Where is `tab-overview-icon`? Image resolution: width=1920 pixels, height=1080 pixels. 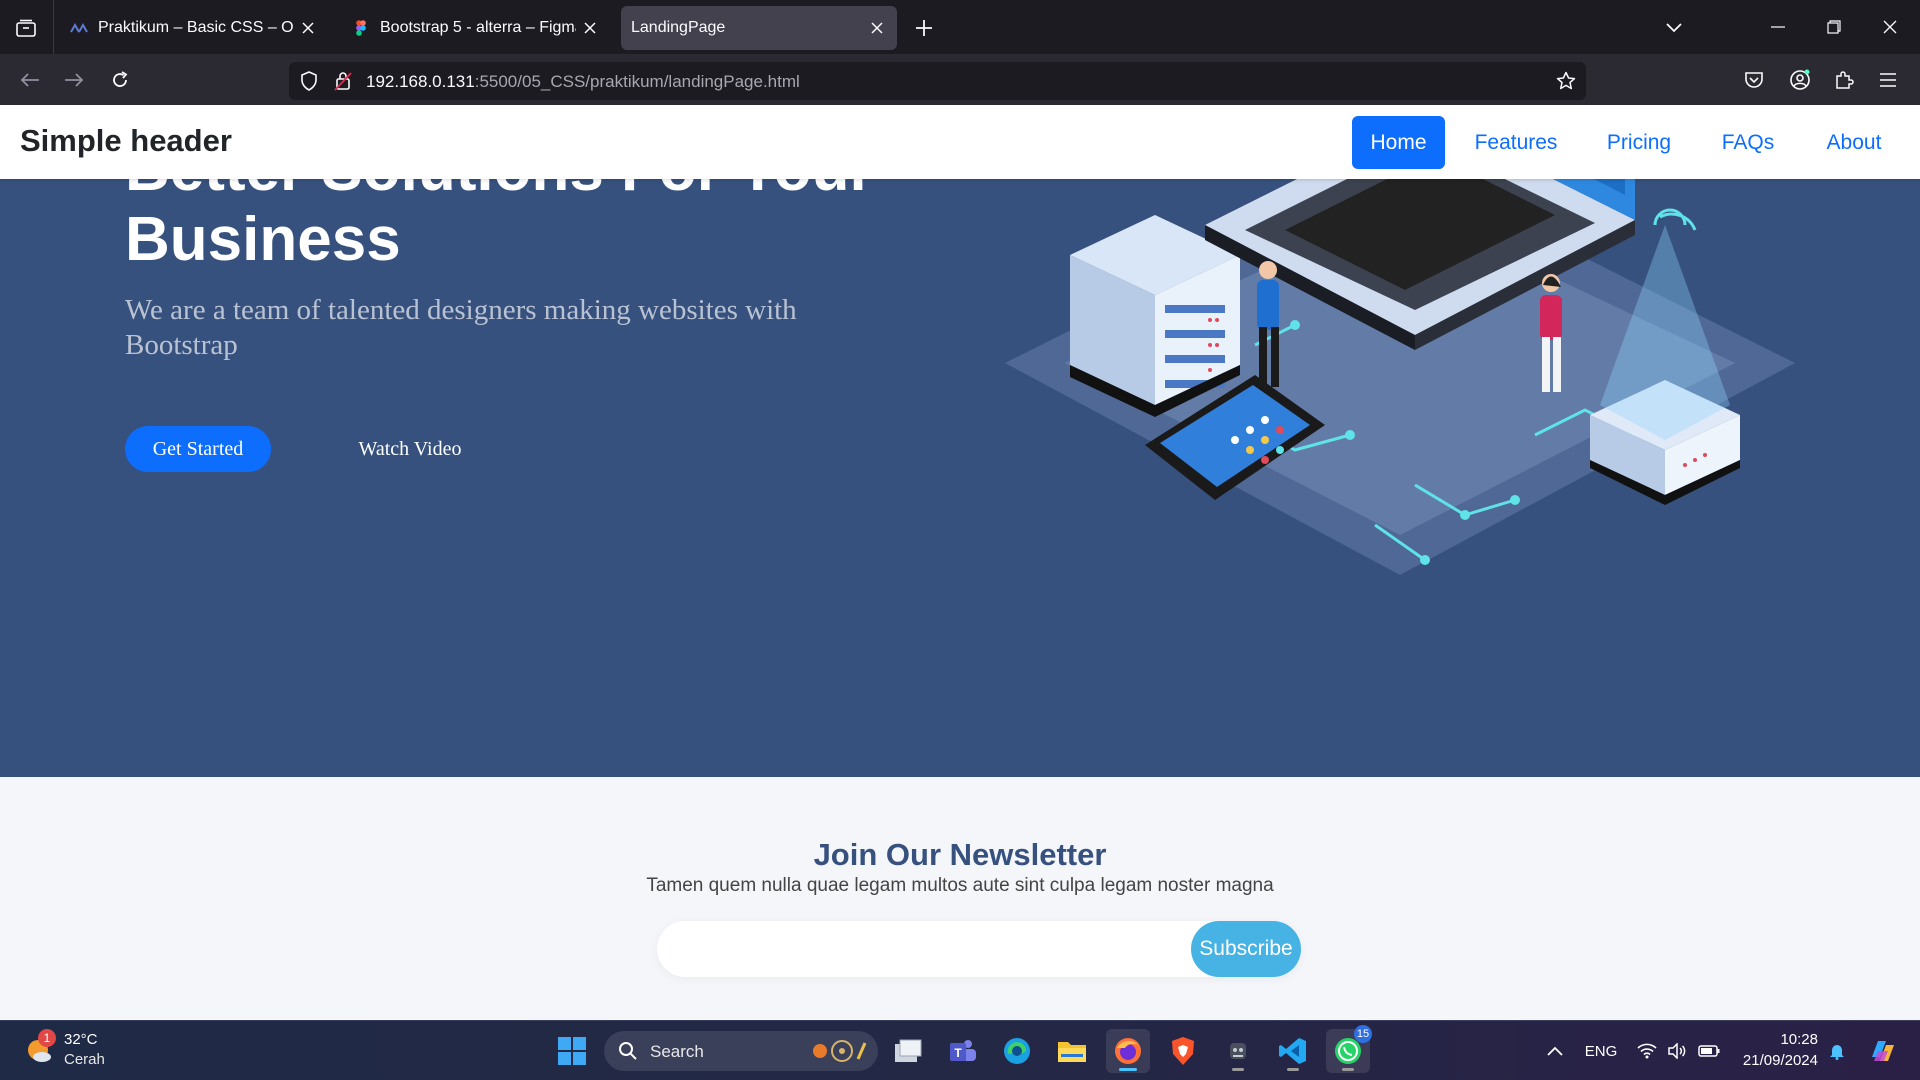 tab-overview-icon is located at coordinates (26, 28).